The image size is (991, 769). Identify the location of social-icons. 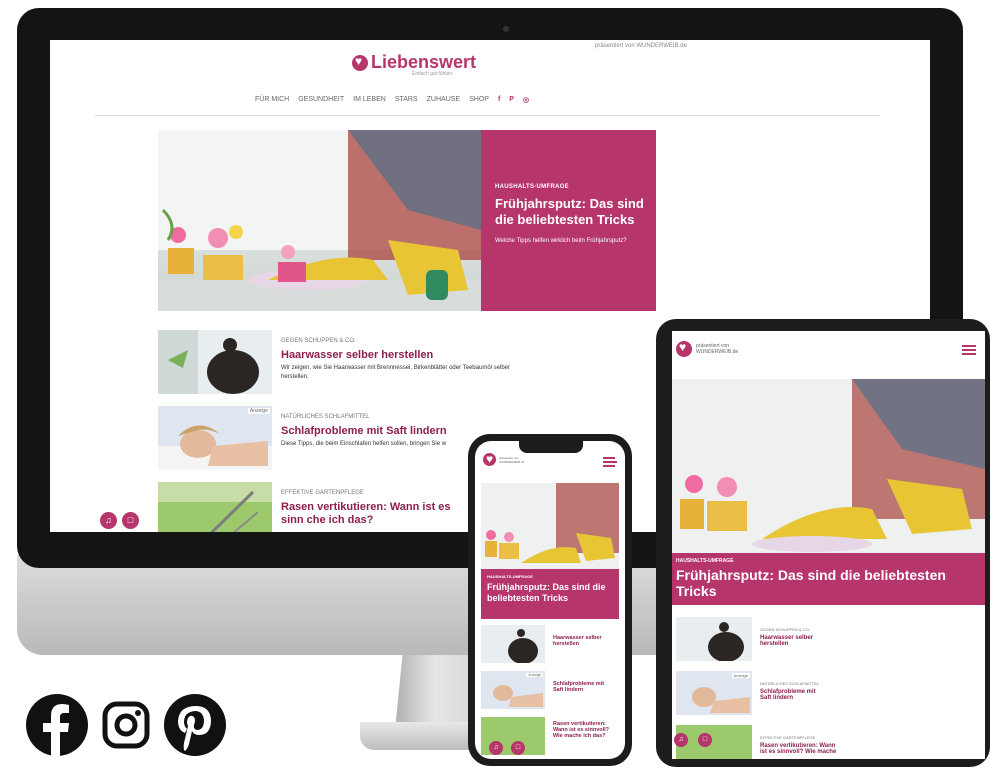
(126, 725).